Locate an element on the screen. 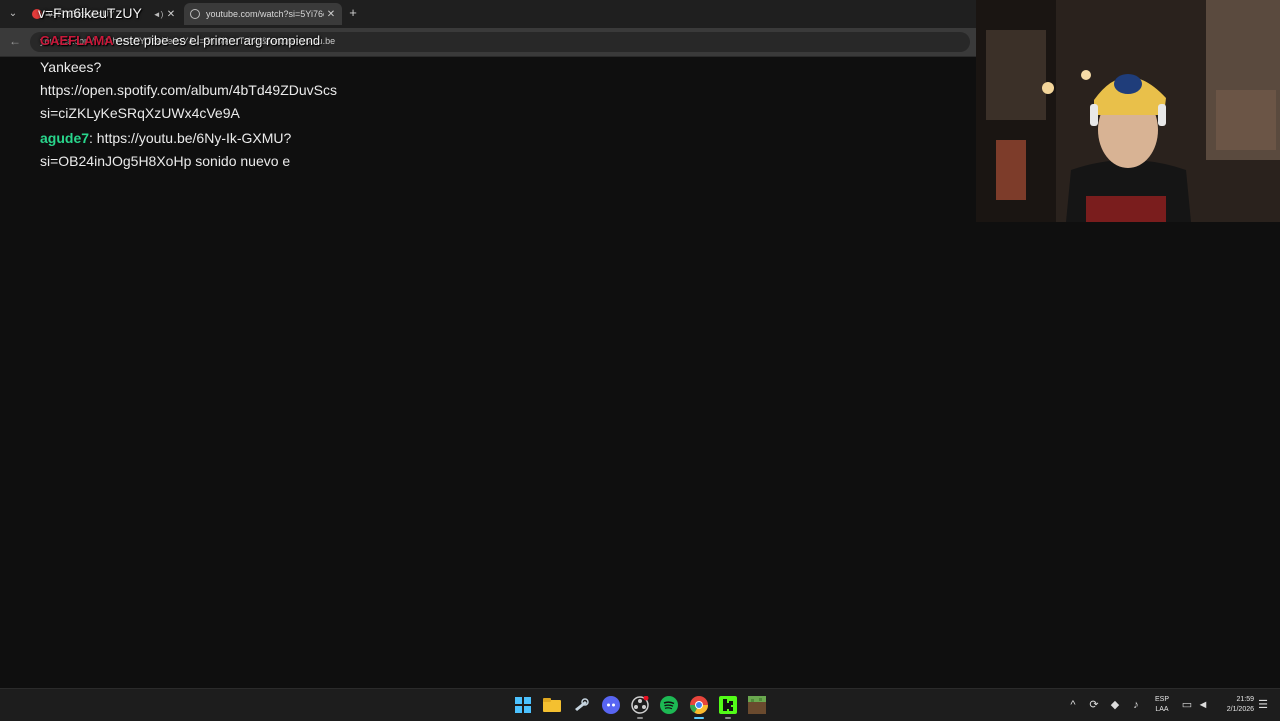 Image resolution: width=1280 pixels, height=721 pixels. volume-icon: ◄ is located at coordinates (1203, 705).